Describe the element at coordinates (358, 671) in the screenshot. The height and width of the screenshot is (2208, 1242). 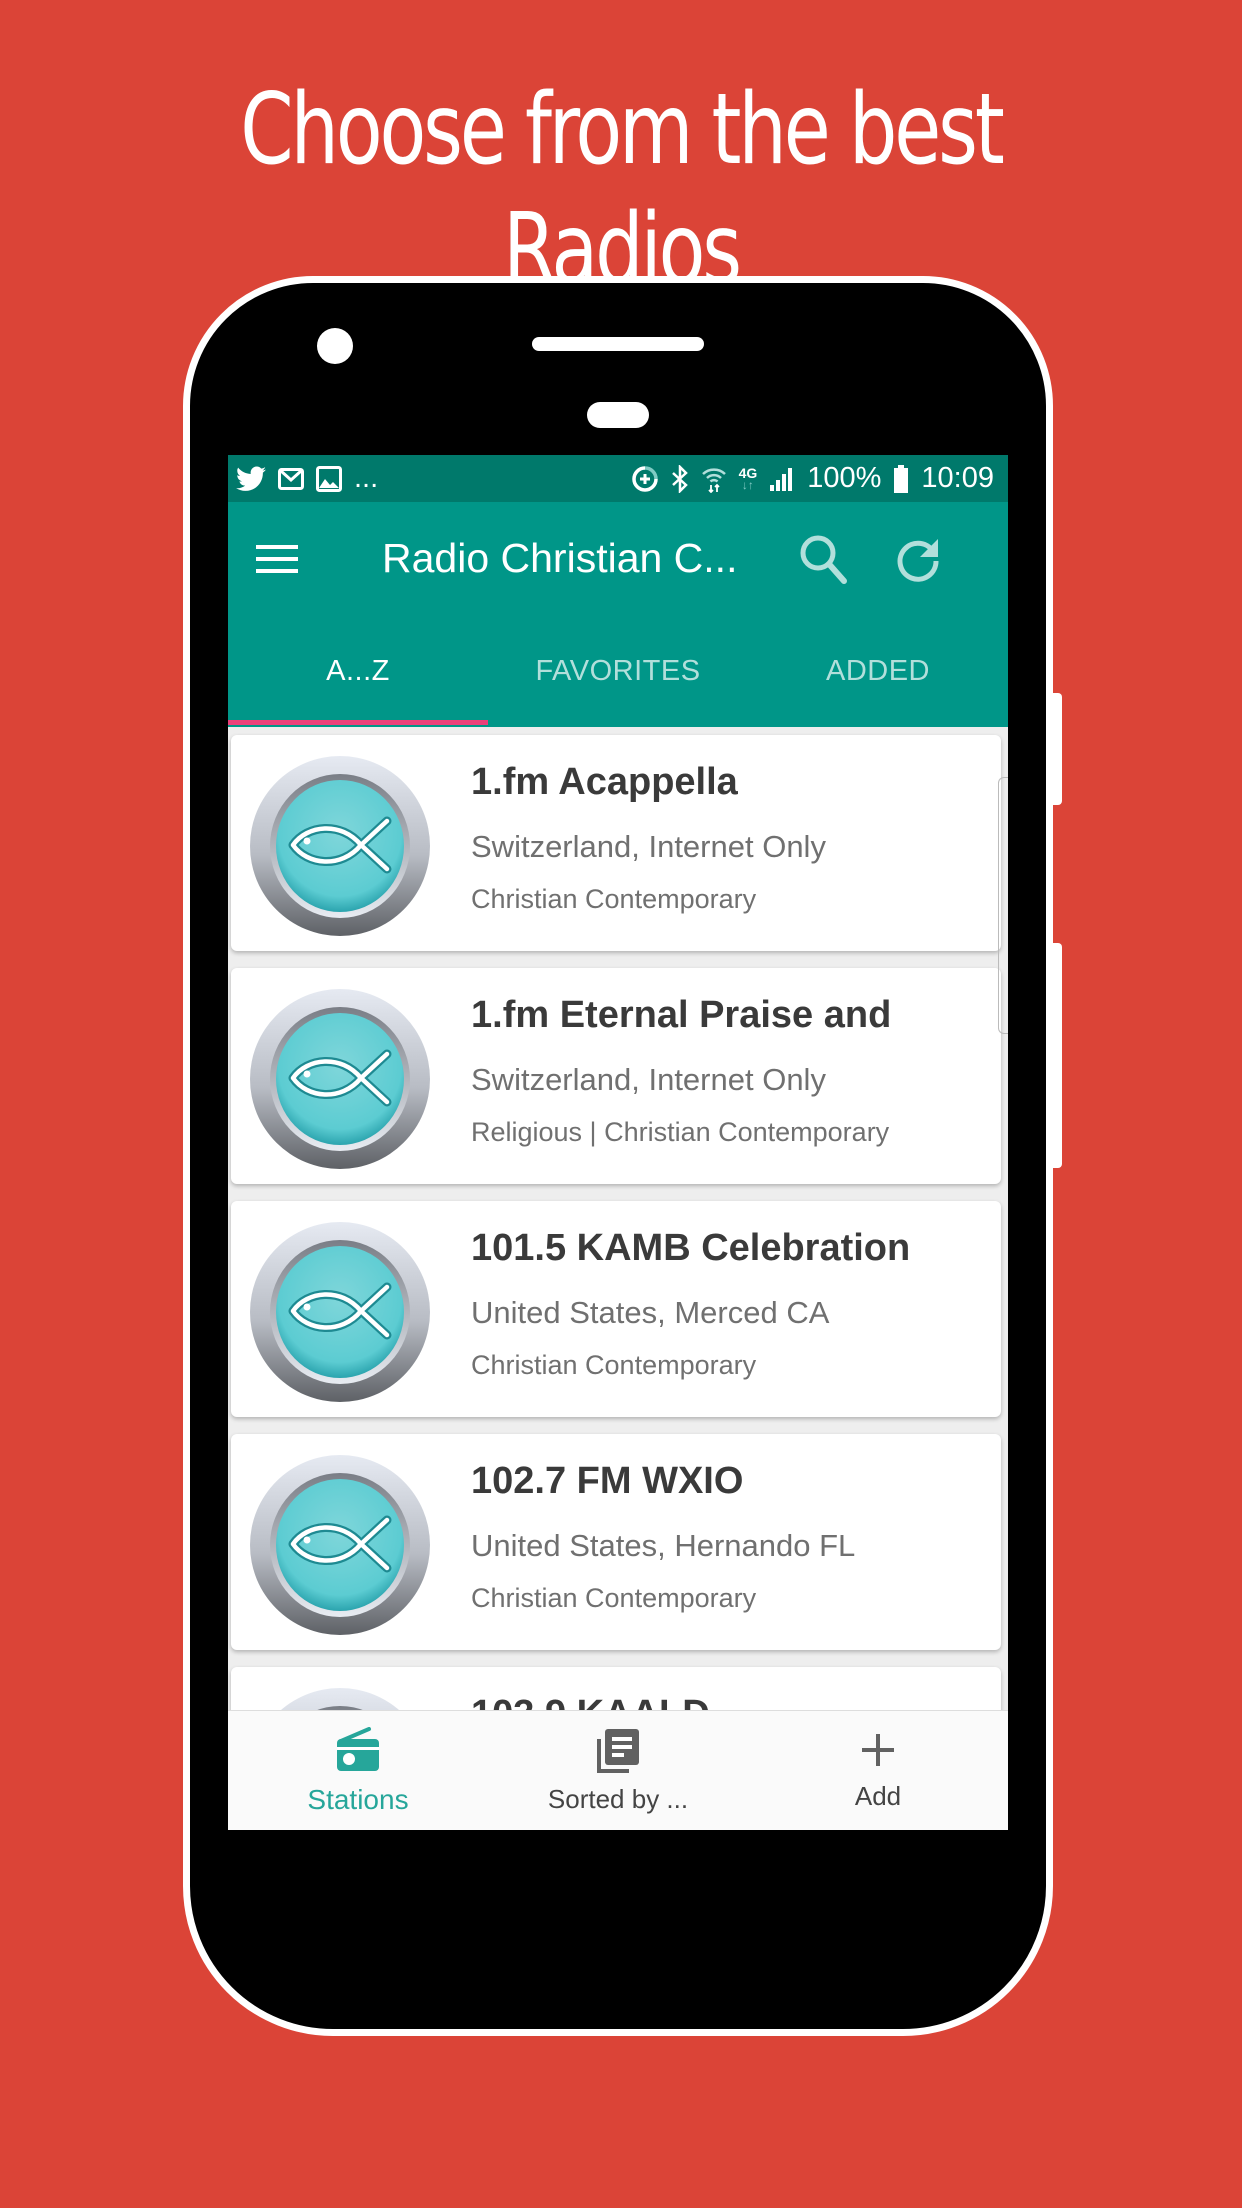
I see `tab-a-z: A...Z` at that location.